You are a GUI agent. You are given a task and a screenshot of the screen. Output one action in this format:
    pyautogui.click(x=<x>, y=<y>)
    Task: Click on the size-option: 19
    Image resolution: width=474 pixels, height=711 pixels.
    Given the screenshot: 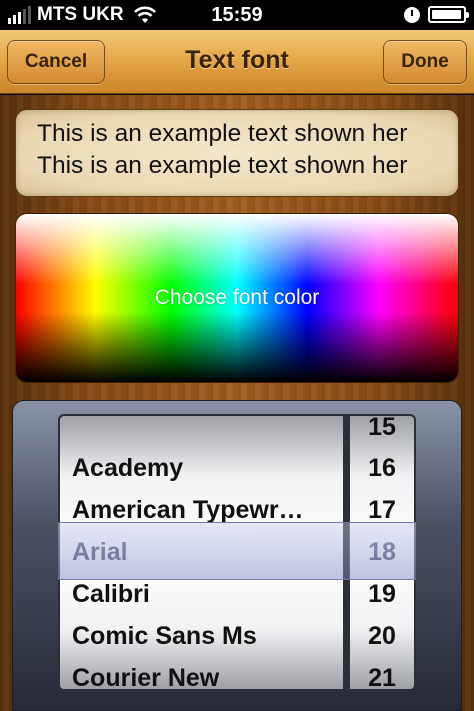 What is the action you would take?
    pyautogui.click(x=382, y=594)
    